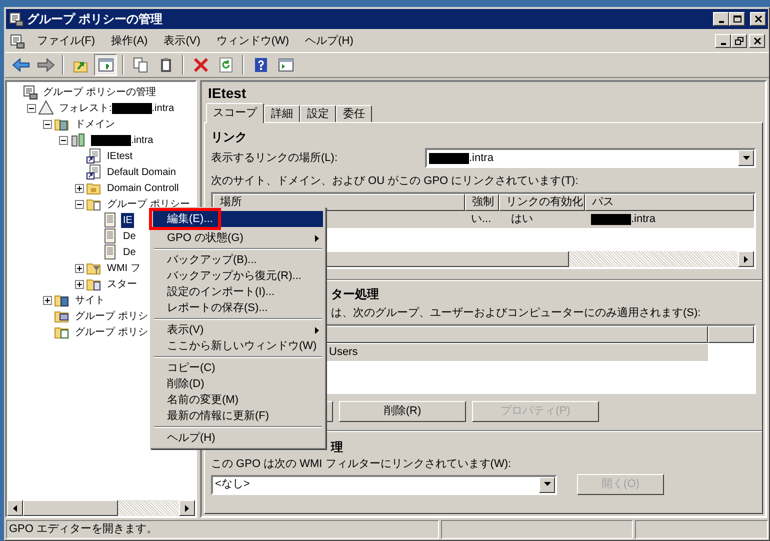  Describe the element at coordinates (253, 41) in the screenshot. I see `menu-item: ウィンドウ(W)` at that location.